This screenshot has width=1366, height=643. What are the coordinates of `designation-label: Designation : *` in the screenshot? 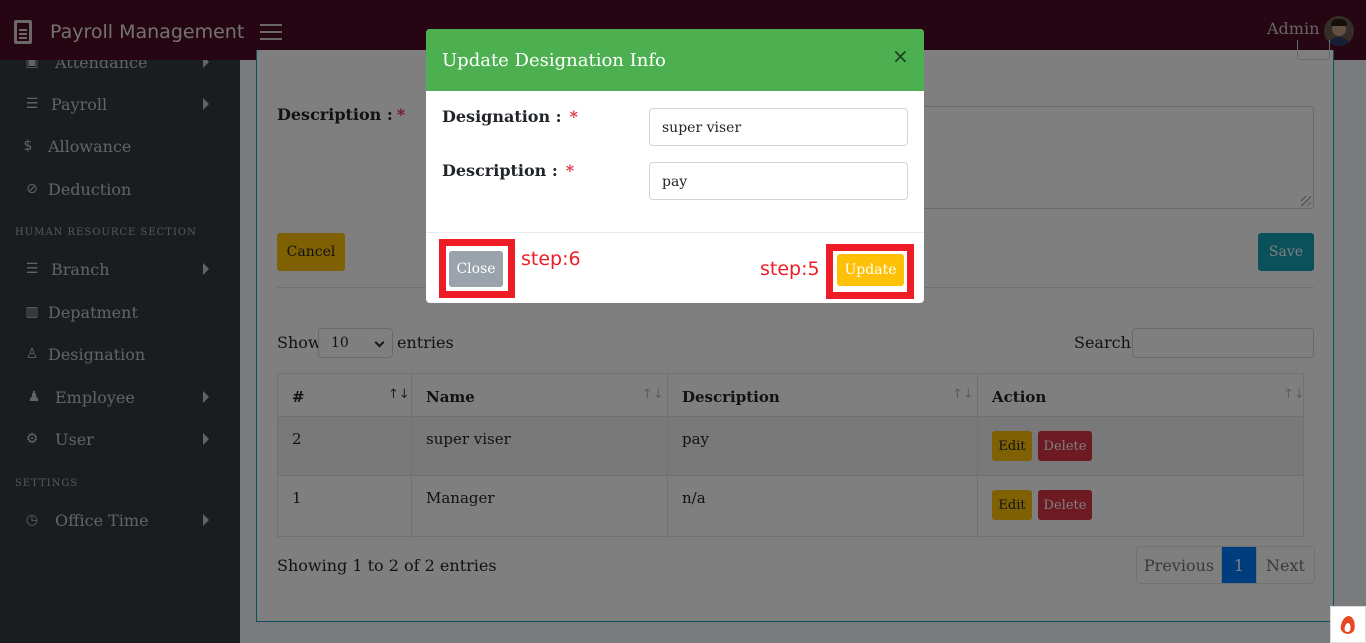 It's located at (510, 116).